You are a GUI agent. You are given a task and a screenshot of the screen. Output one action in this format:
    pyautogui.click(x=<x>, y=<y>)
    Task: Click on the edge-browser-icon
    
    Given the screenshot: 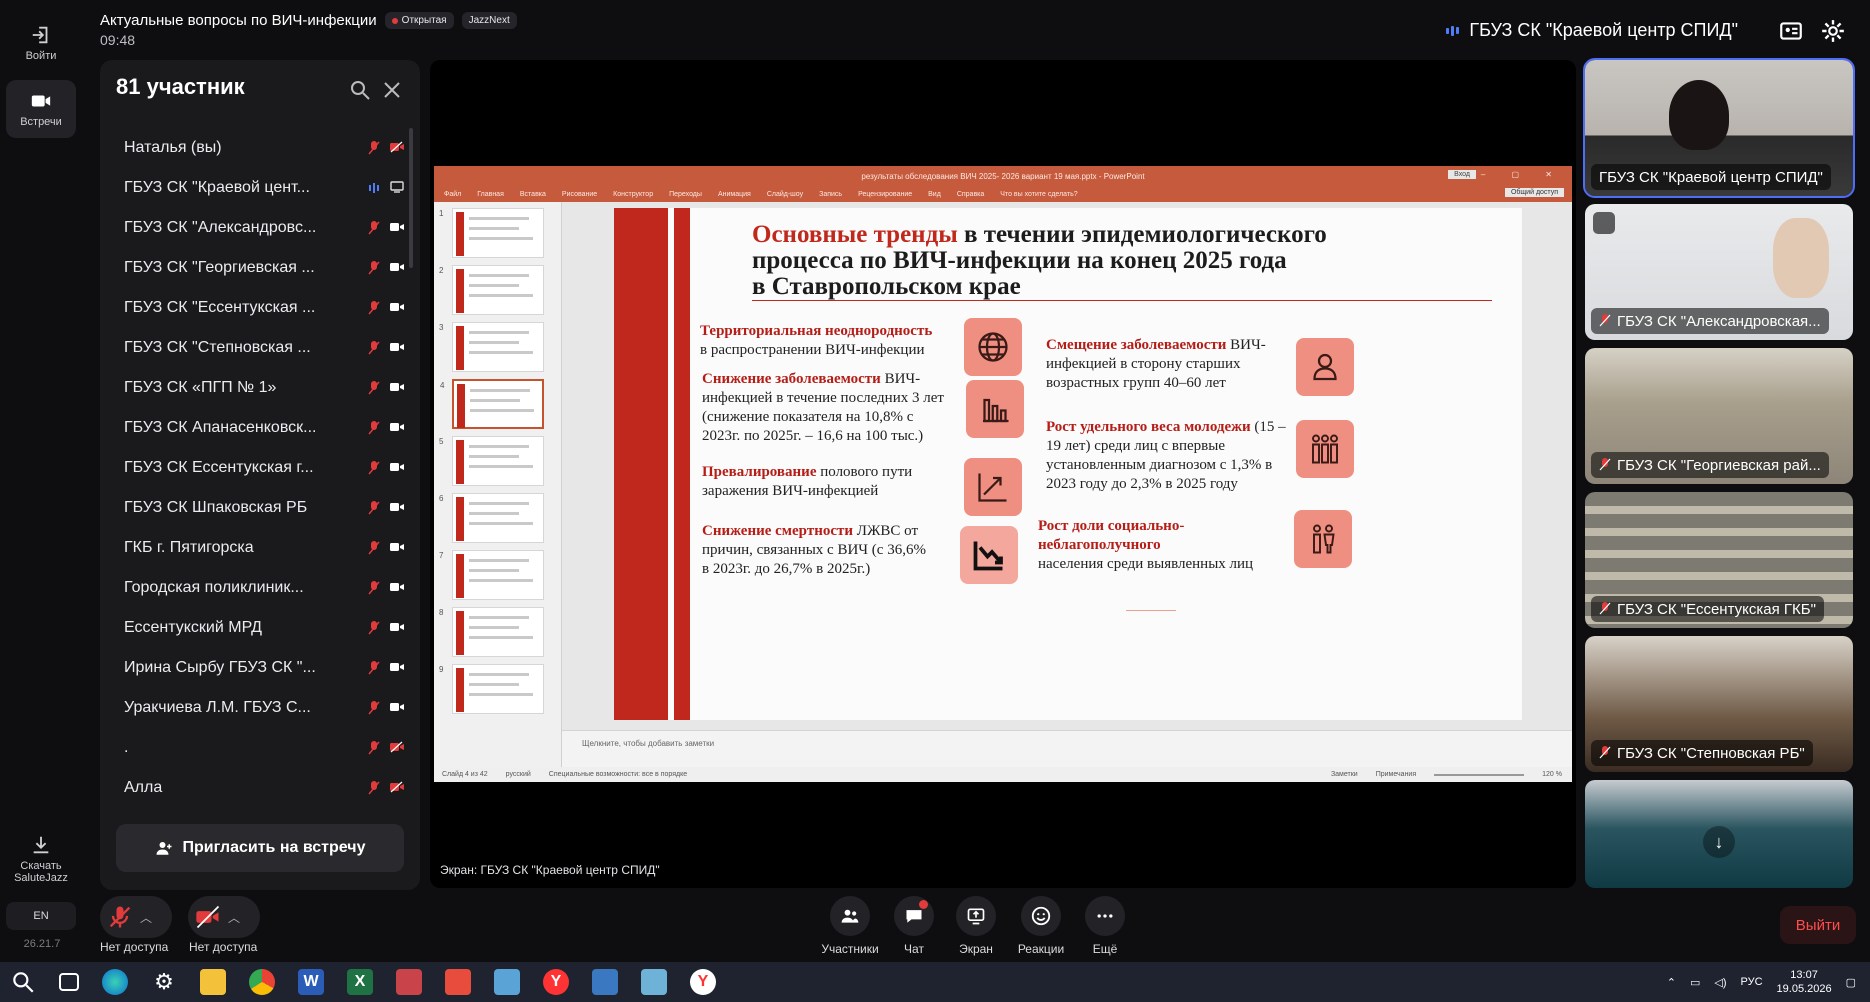 What is the action you would take?
    pyautogui.click(x=115, y=982)
    